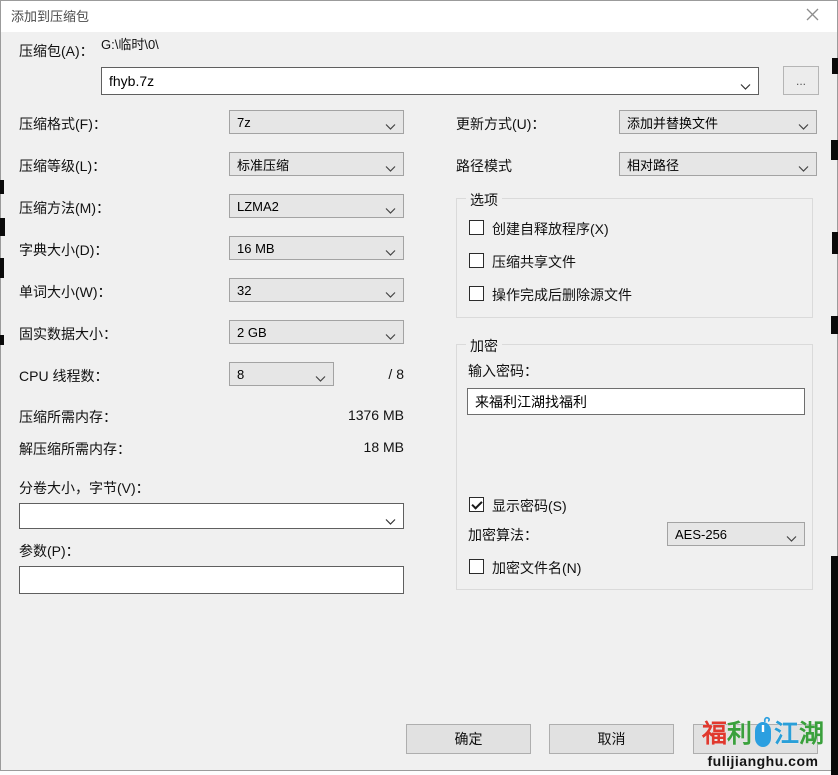  I want to click on delete-after-checkbox-label: 操作完成后删除源文件, so click(562, 295).